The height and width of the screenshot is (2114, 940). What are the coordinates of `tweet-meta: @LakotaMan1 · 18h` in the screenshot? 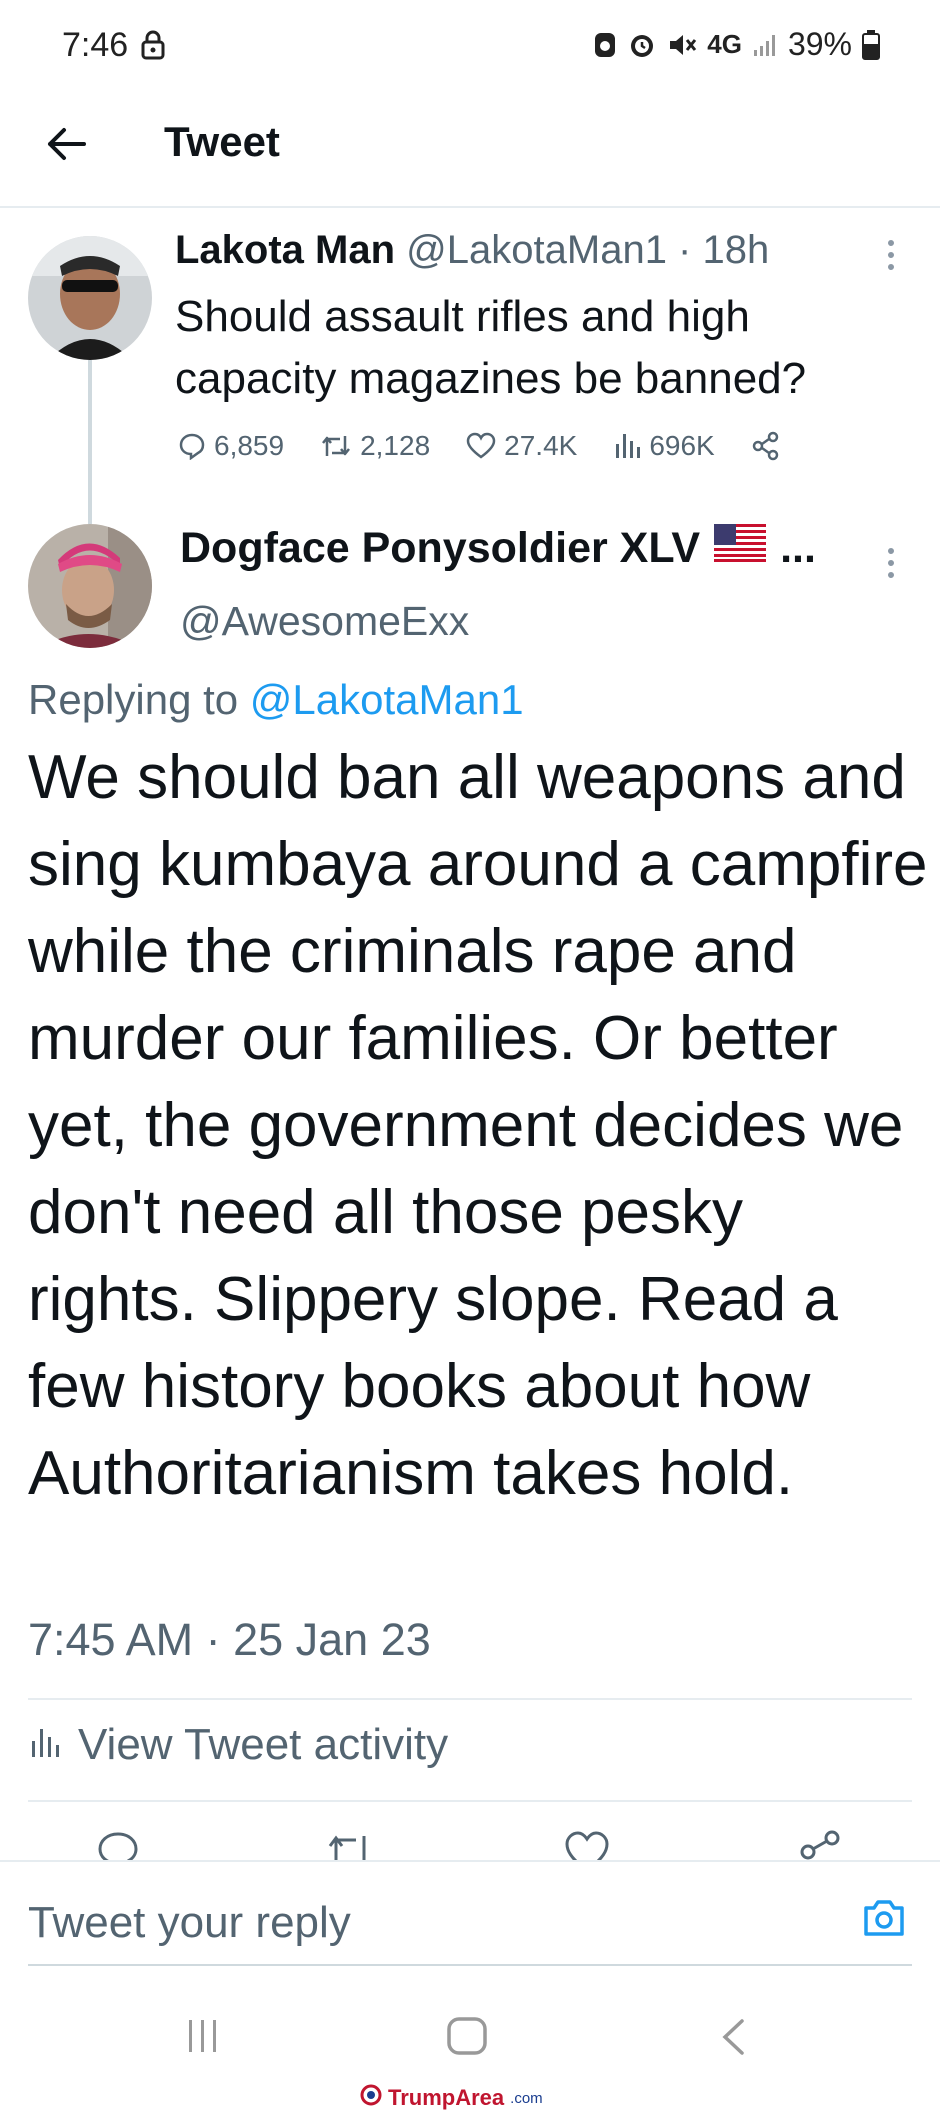 It's located at (588, 250).